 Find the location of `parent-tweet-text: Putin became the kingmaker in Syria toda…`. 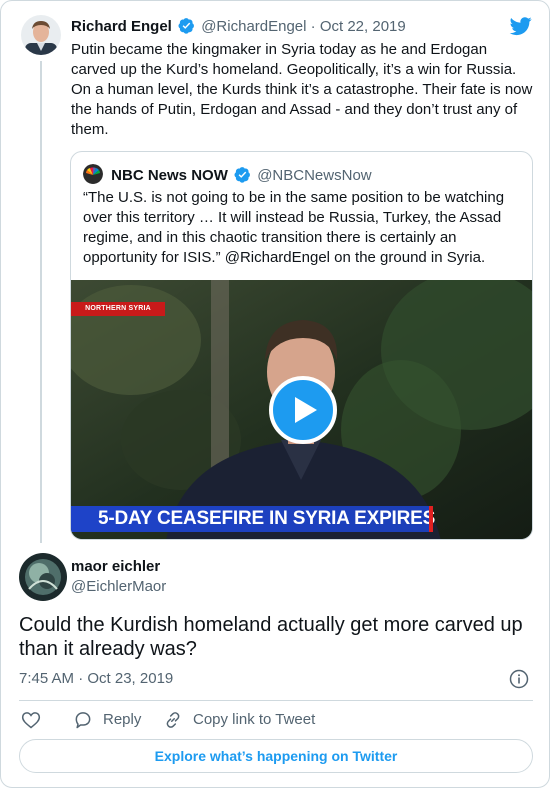

parent-tweet-text: Putin became the kingmaker in Syria toda… is located at coordinates (302, 89).